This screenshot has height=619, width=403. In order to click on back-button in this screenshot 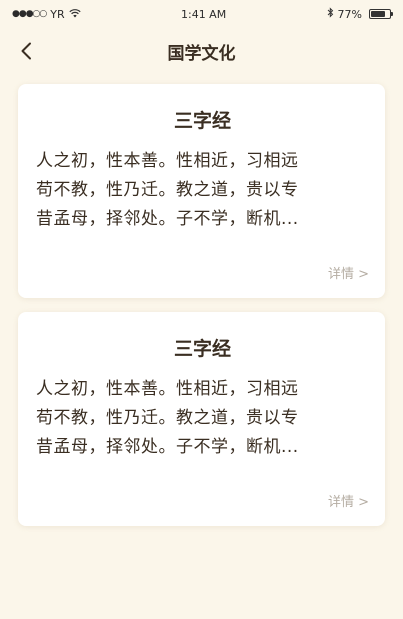, I will do `click(26, 51)`.